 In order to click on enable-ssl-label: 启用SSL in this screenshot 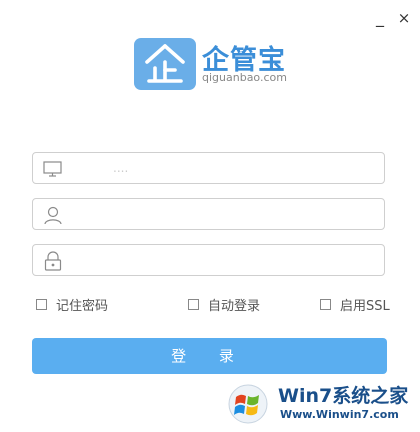, I will do `click(365, 306)`.